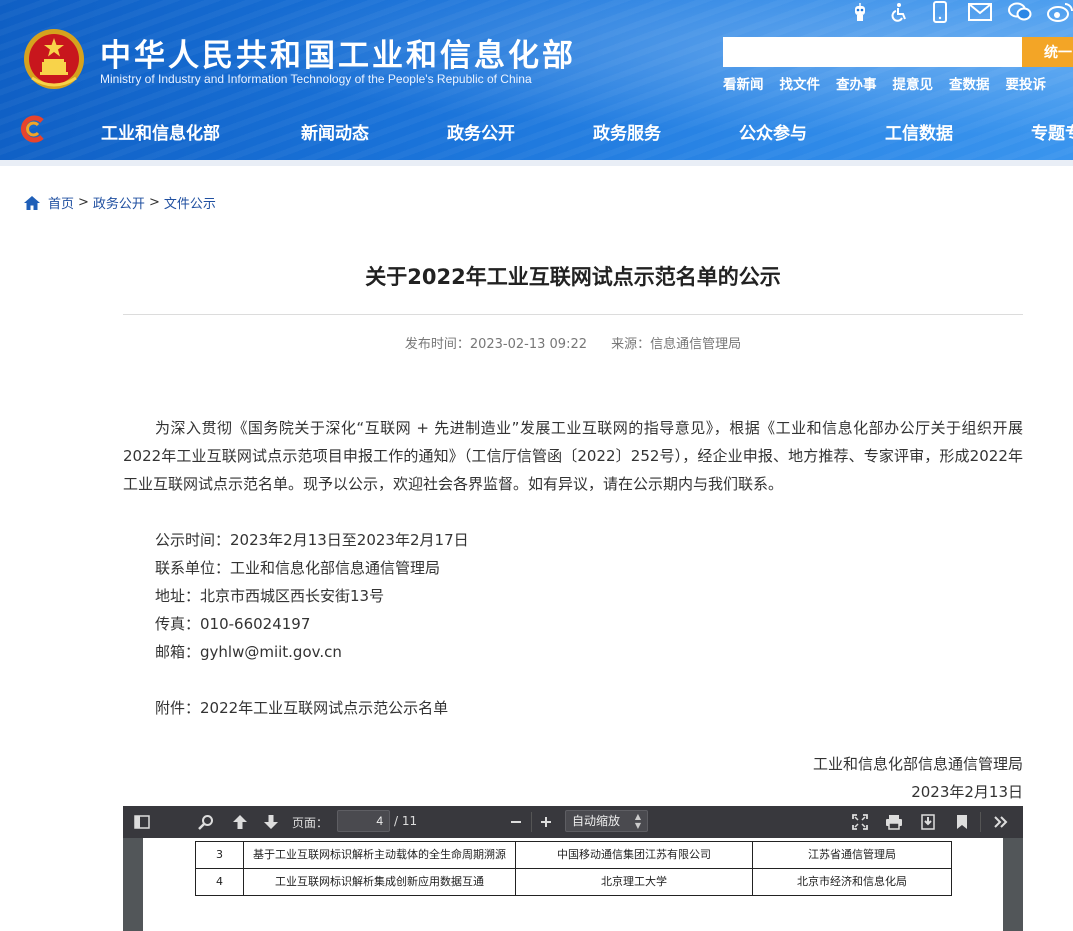  I want to click on nav-item-news: 新闻动态, so click(335, 131).